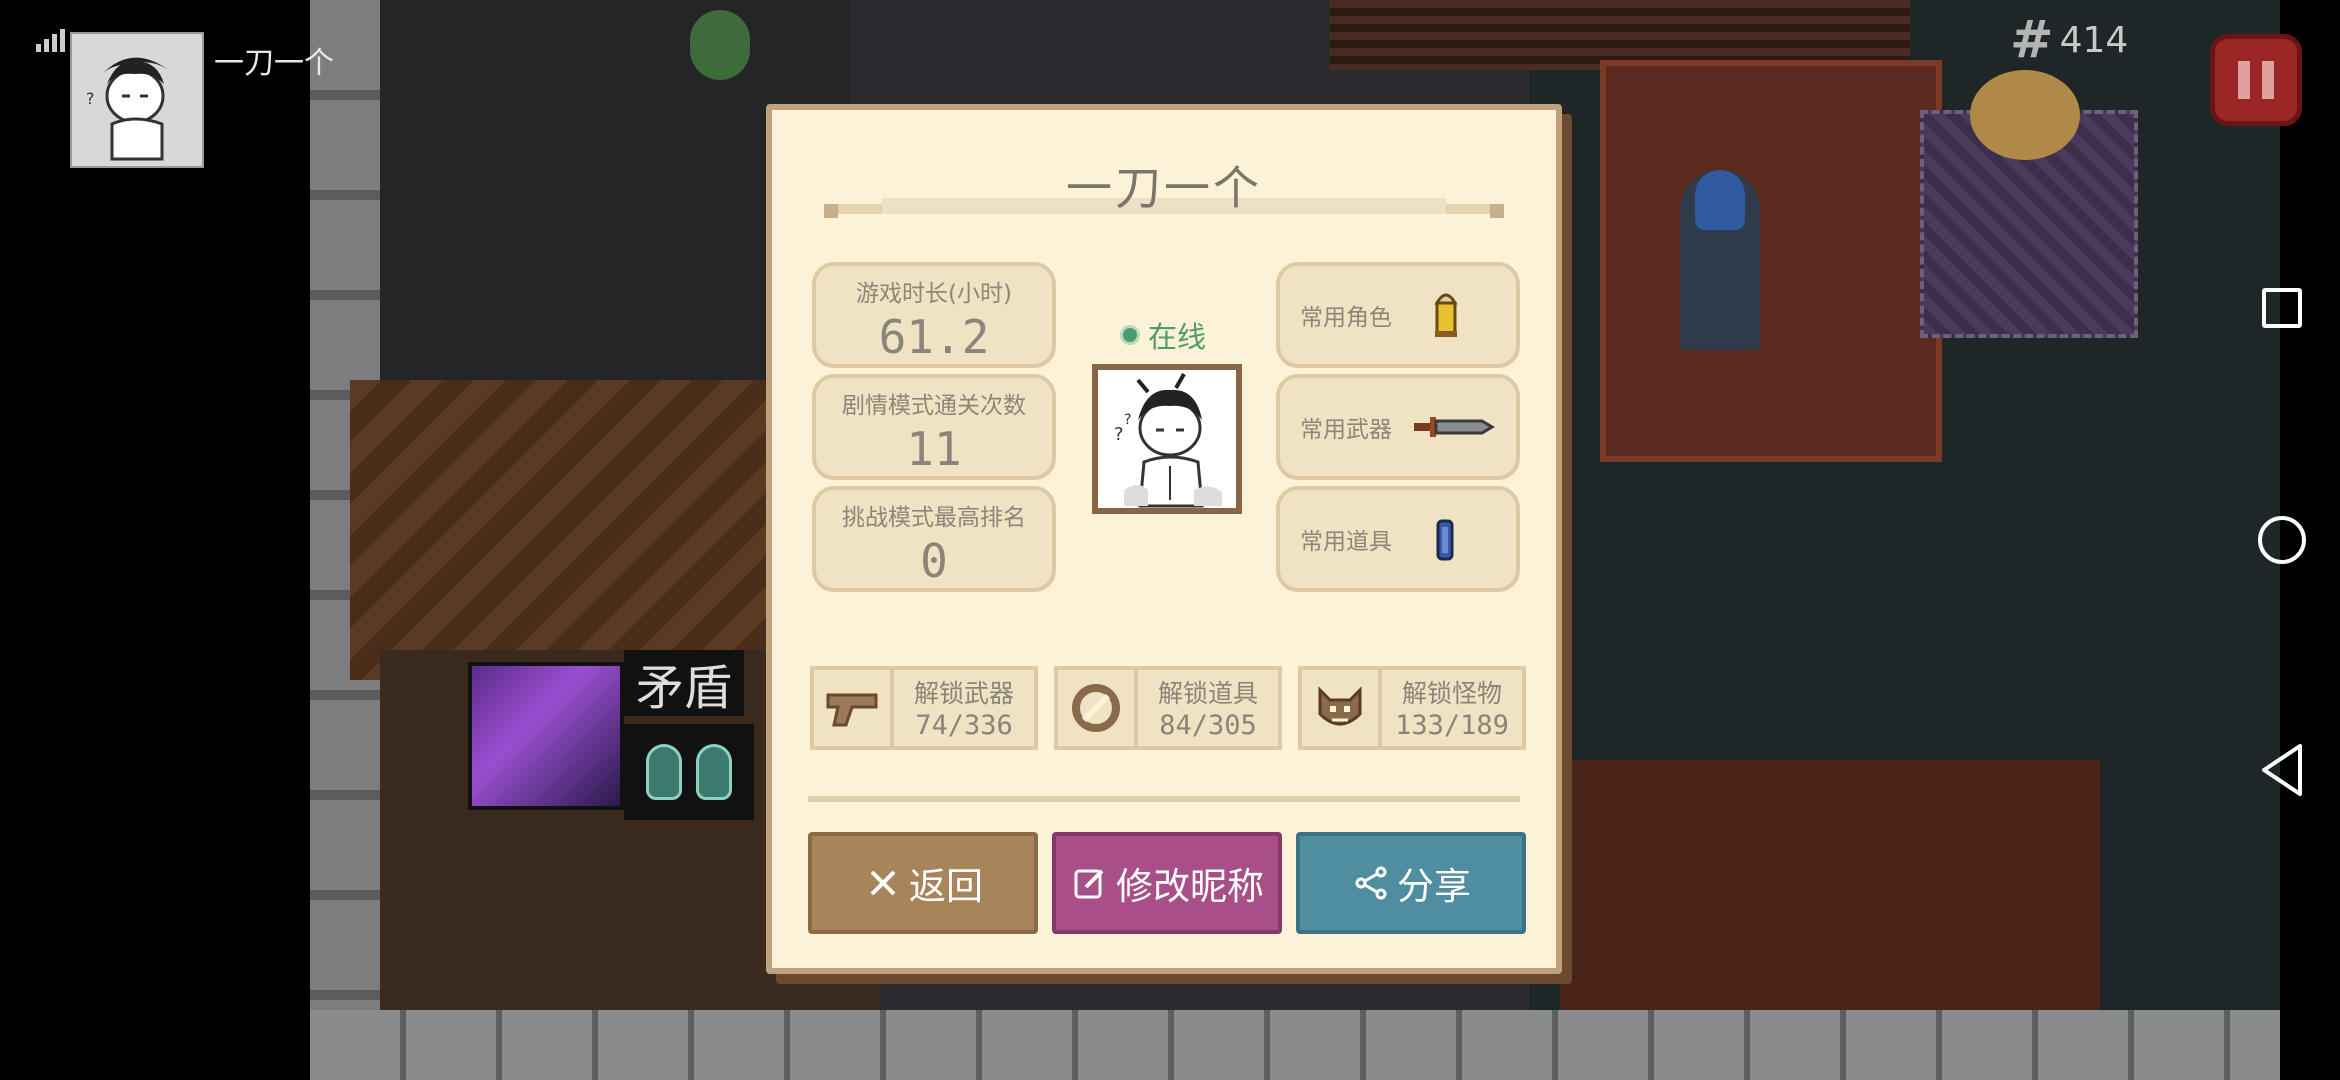 Image resolution: width=2340 pixels, height=1080 pixels. I want to click on title-bar: 一刀一个, so click(1164, 183).